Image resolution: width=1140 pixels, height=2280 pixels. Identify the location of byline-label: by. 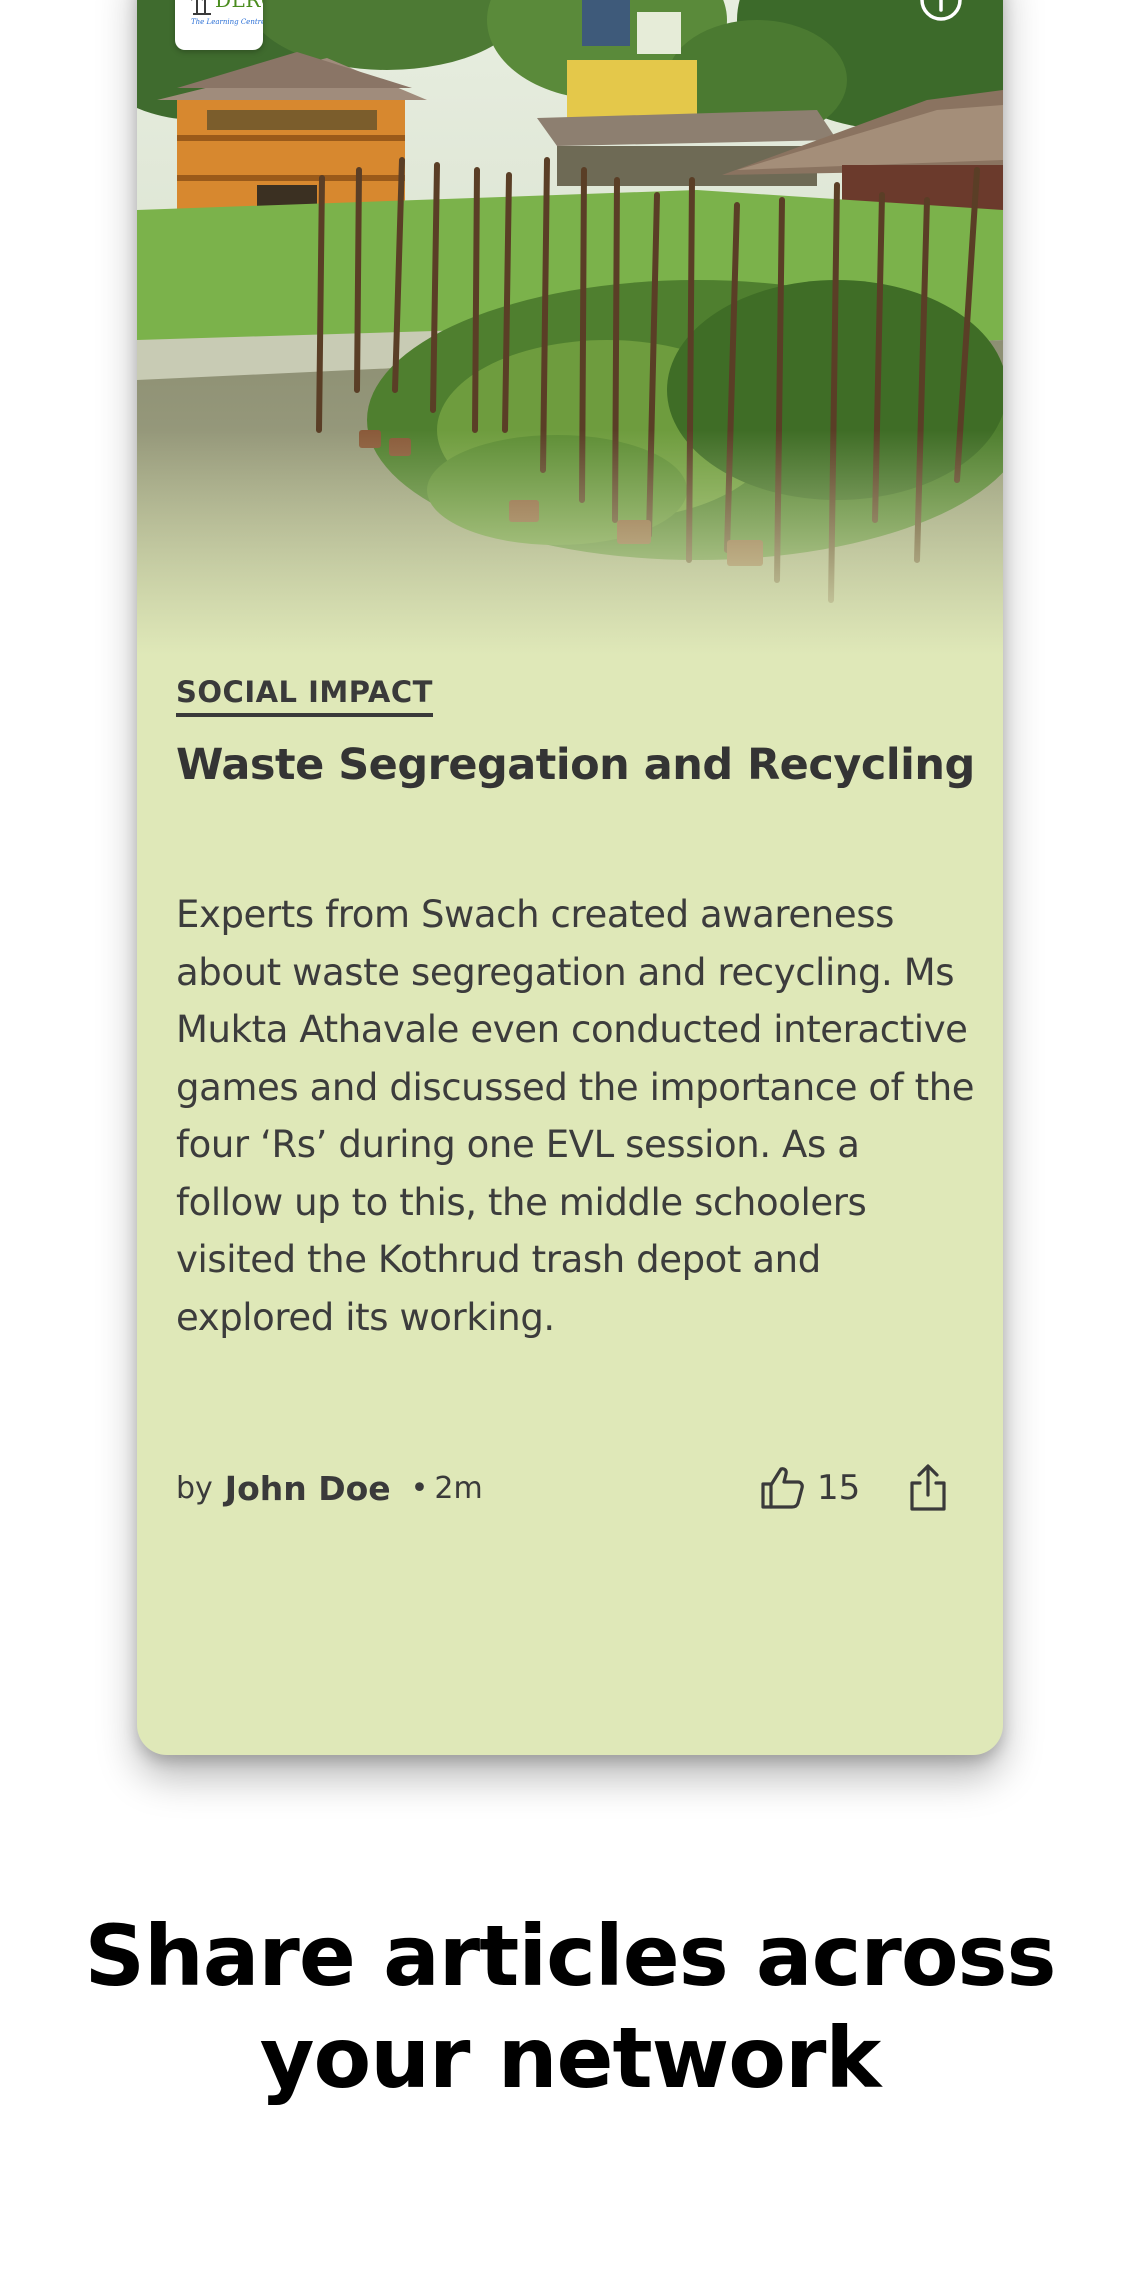
(194, 1488).